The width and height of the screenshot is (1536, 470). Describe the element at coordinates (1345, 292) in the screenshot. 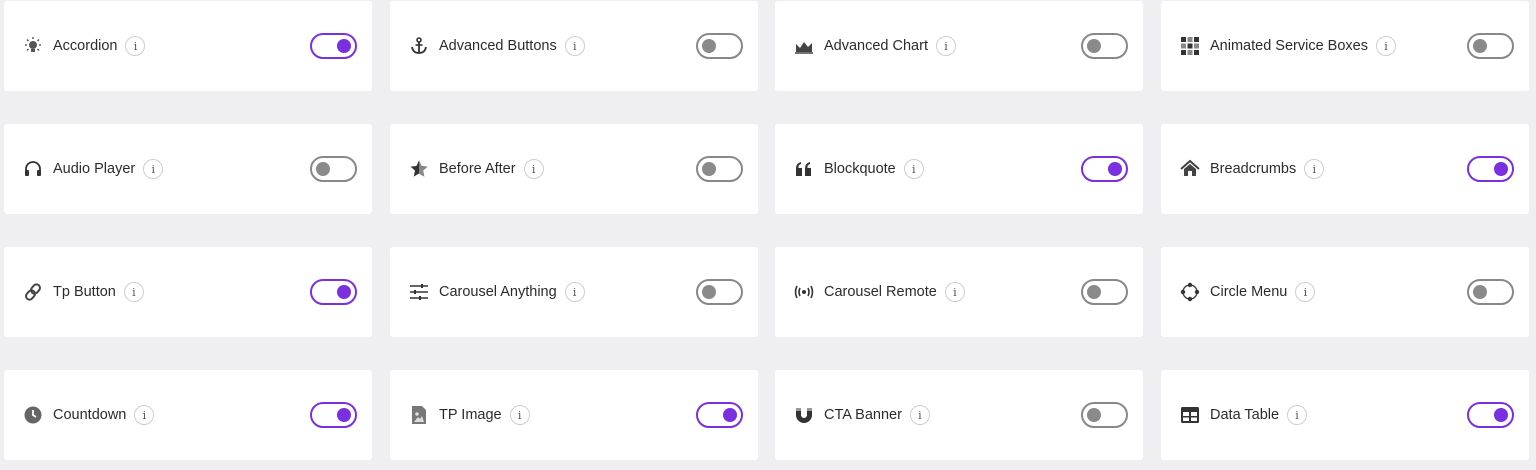

I see `widget-card-circle-menu: Circle Menu i` at that location.